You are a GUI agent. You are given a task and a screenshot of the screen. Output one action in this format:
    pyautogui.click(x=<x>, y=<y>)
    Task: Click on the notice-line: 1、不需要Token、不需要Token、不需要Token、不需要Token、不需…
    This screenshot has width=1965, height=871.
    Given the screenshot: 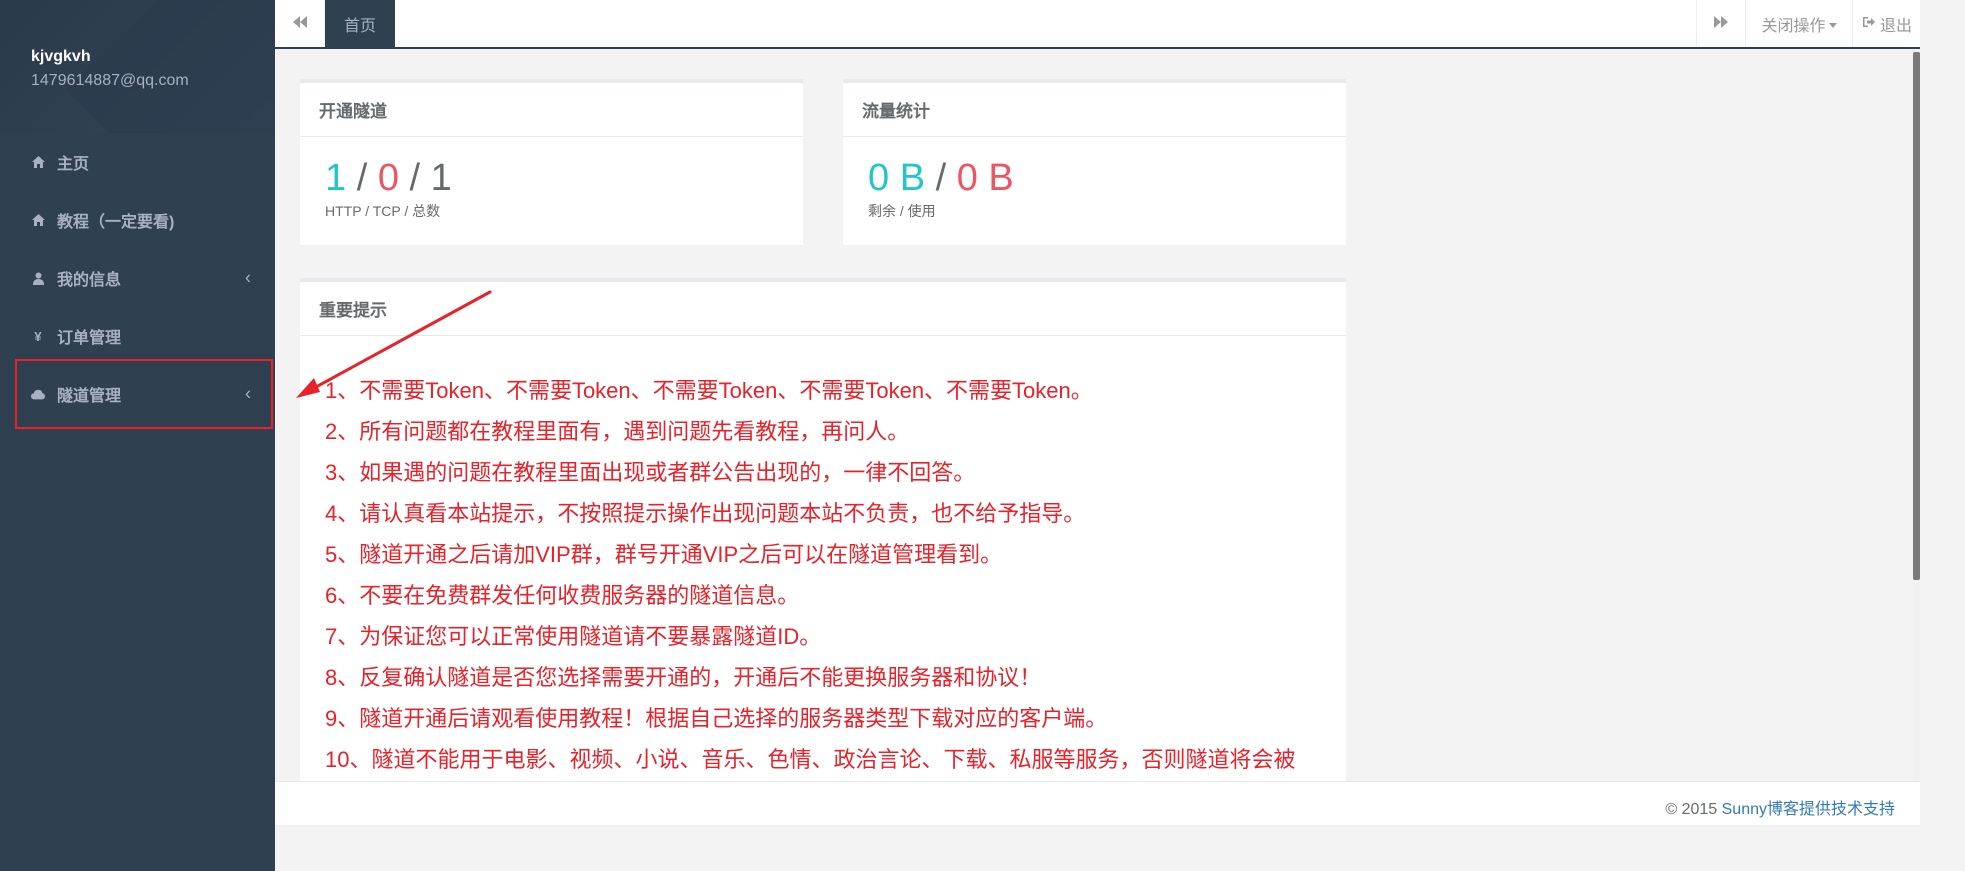 What is the action you would take?
    pyautogui.click(x=709, y=390)
    